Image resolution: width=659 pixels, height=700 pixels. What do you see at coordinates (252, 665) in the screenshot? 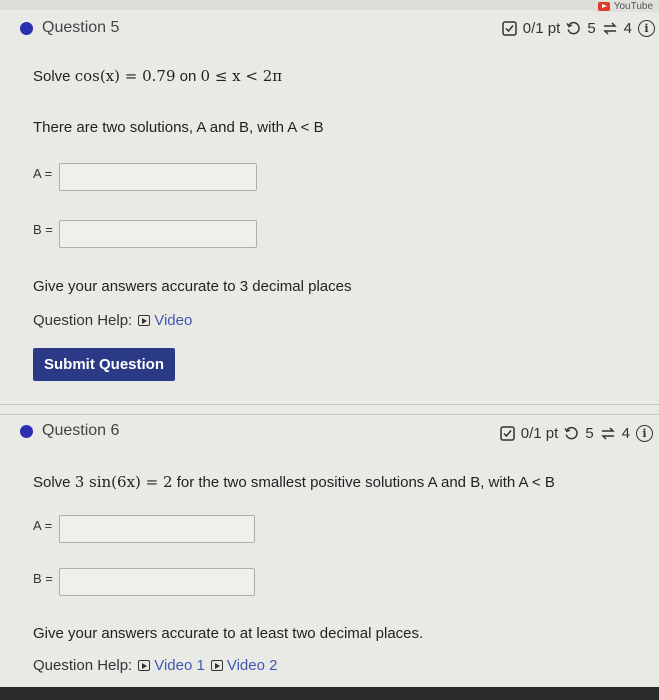
I see `video-2-label: Video 2` at bounding box center [252, 665].